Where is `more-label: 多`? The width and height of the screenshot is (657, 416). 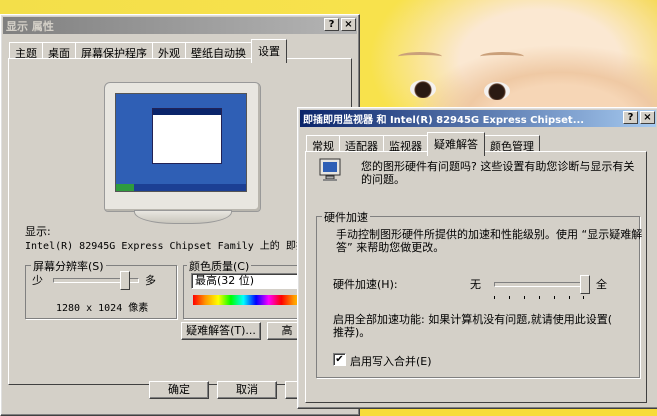 more-label: 多 is located at coordinates (150, 280).